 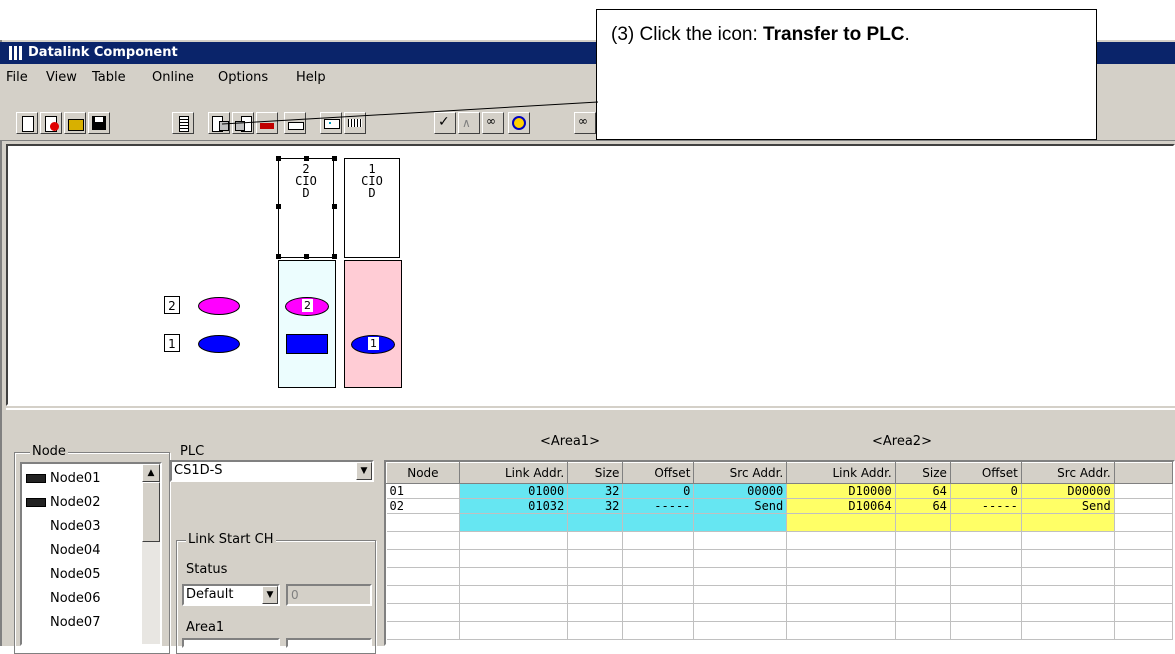 I want to click on new-file-icon, so click(x=27, y=123).